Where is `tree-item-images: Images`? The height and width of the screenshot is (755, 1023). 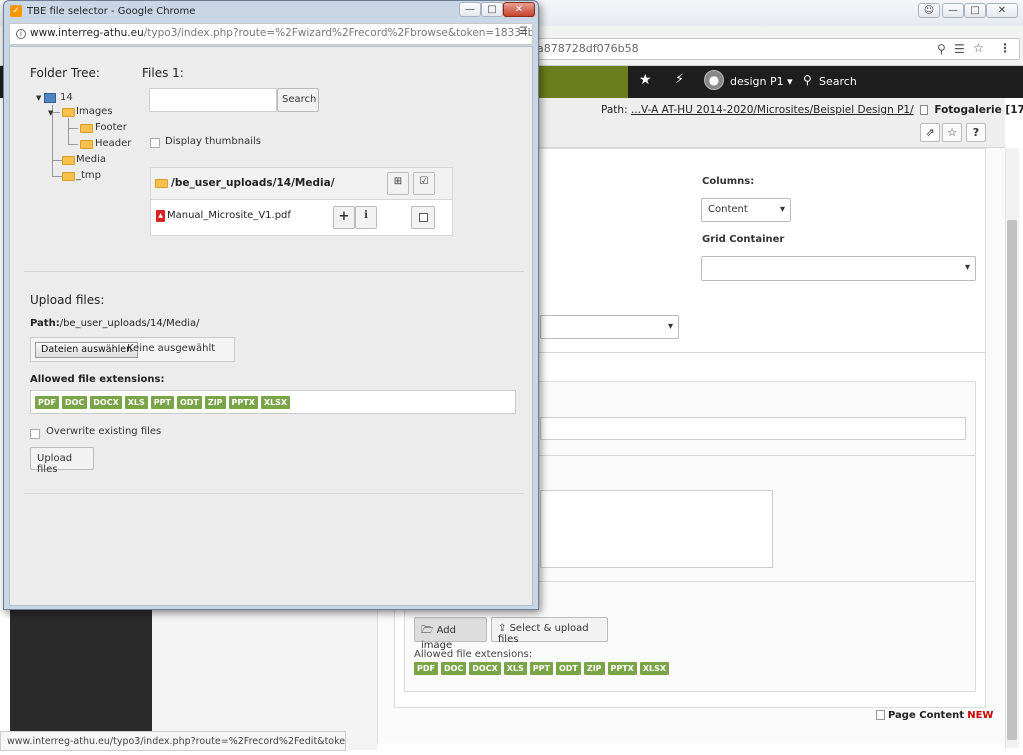
tree-item-images: Images is located at coordinates (94, 111).